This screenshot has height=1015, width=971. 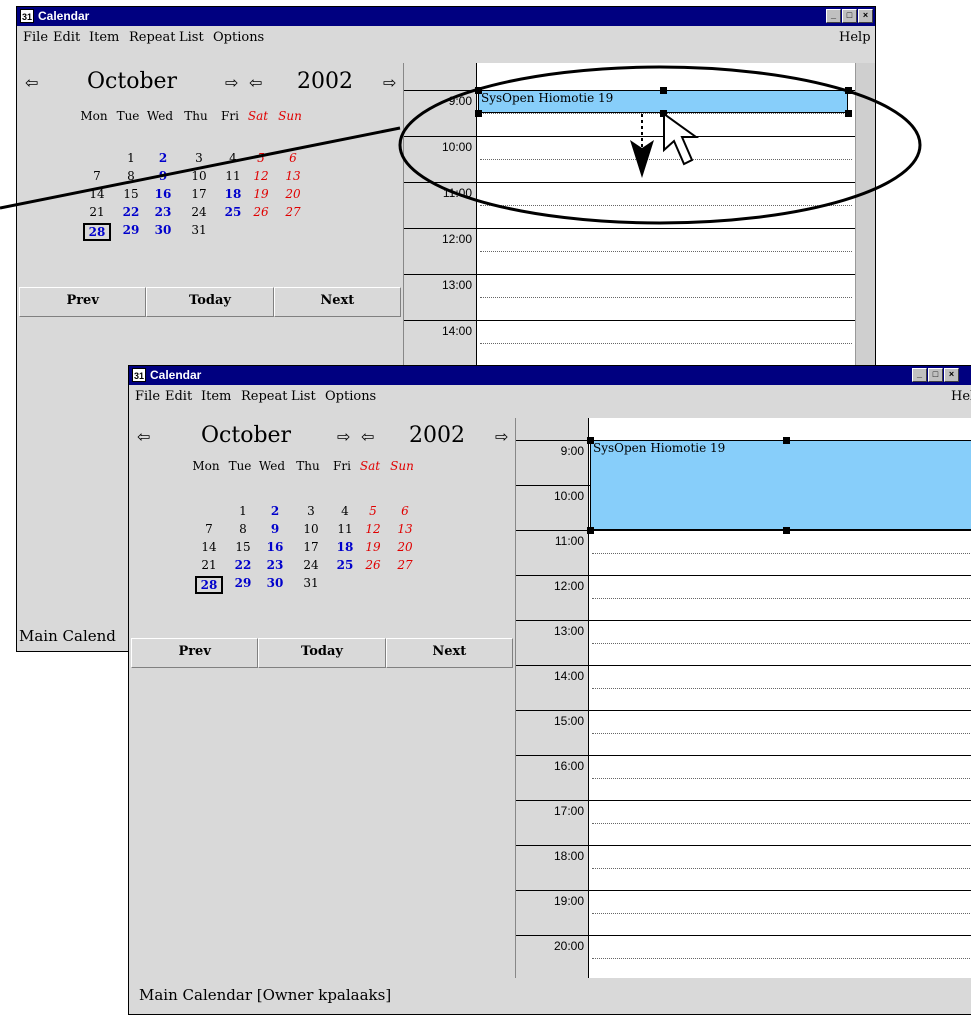 I want to click on highlight-ellipse, so click(x=660, y=145).